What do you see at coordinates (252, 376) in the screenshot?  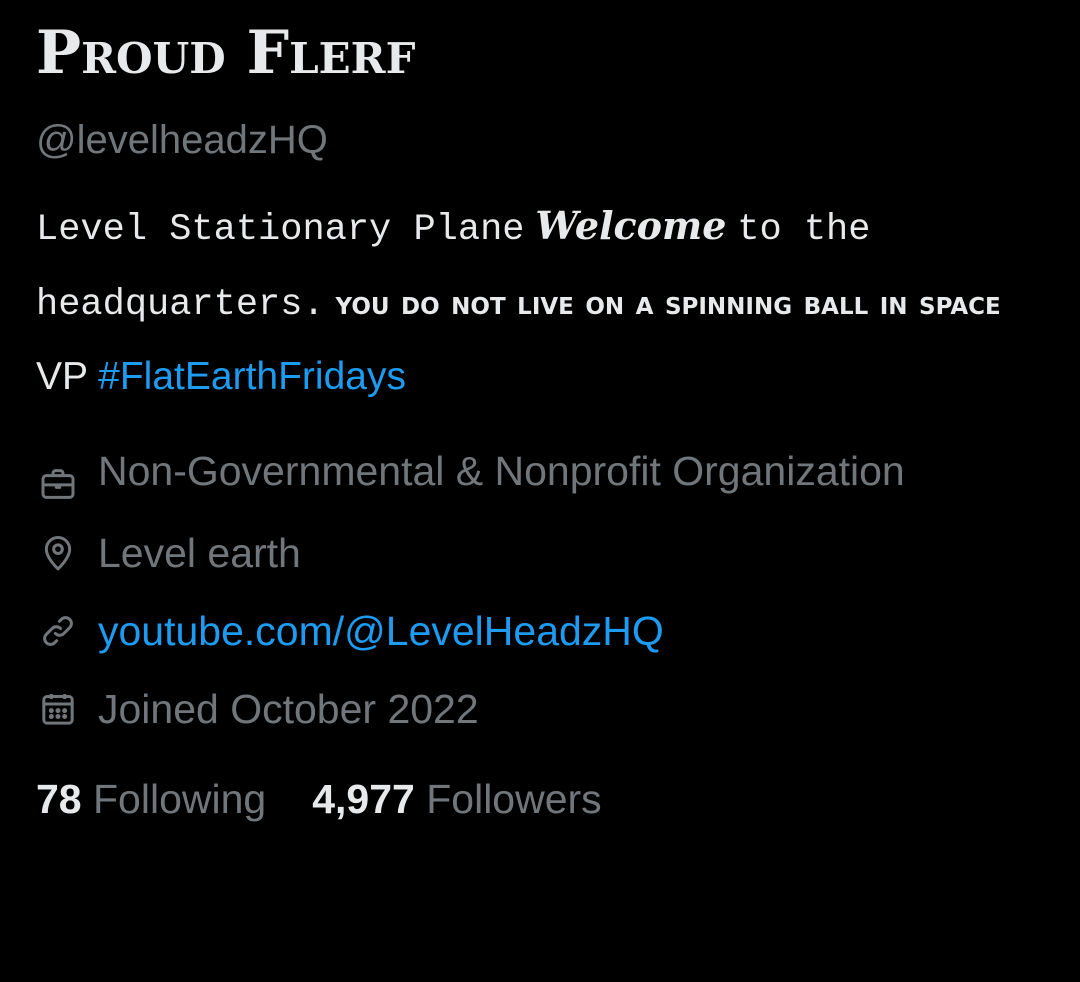 I see `bio-hashtag-link: #FlatEarthFridays` at bounding box center [252, 376].